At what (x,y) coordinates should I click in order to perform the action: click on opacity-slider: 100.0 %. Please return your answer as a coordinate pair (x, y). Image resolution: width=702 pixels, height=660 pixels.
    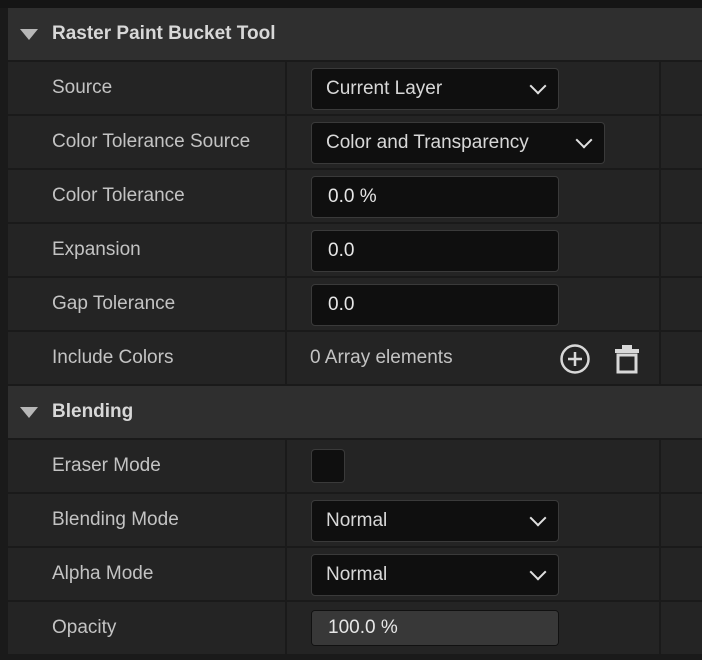
    Looking at the image, I should click on (435, 628).